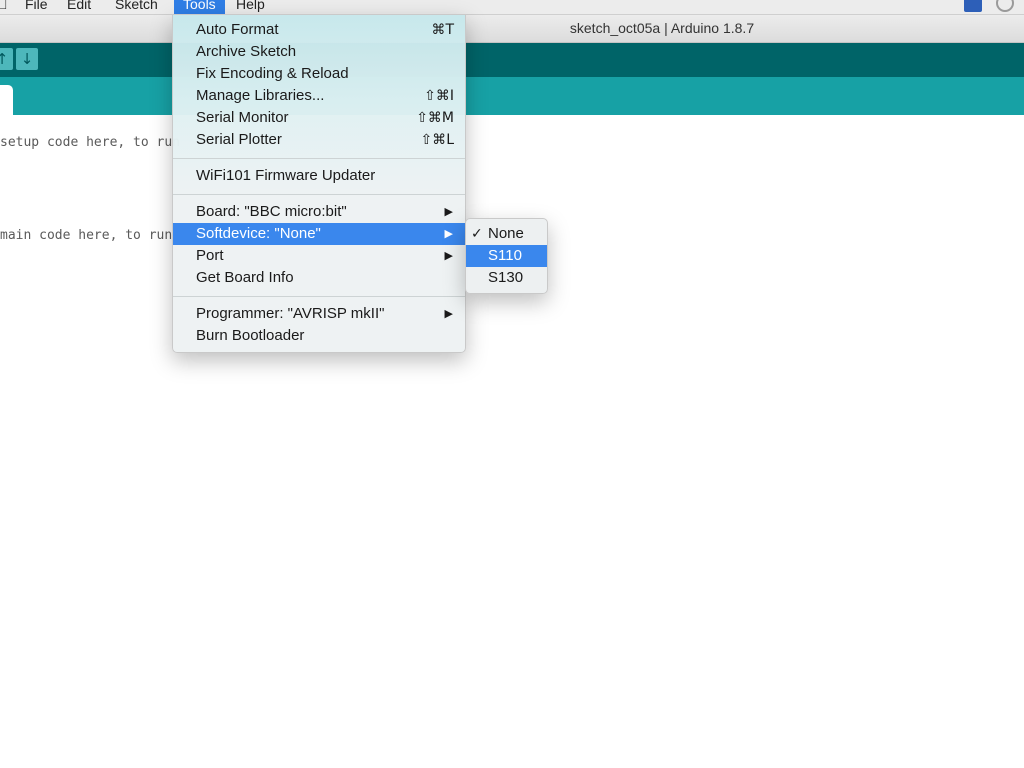 The image size is (1024, 768). Describe the element at coordinates (435, 118) in the screenshot. I see `shortcut-label: ⇧⌘M` at that location.